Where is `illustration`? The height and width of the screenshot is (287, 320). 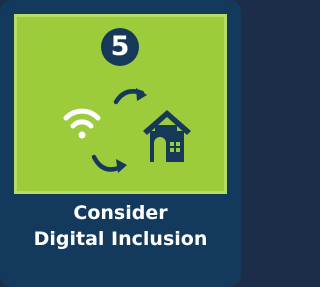
illustration is located at coordinates (127, 130).